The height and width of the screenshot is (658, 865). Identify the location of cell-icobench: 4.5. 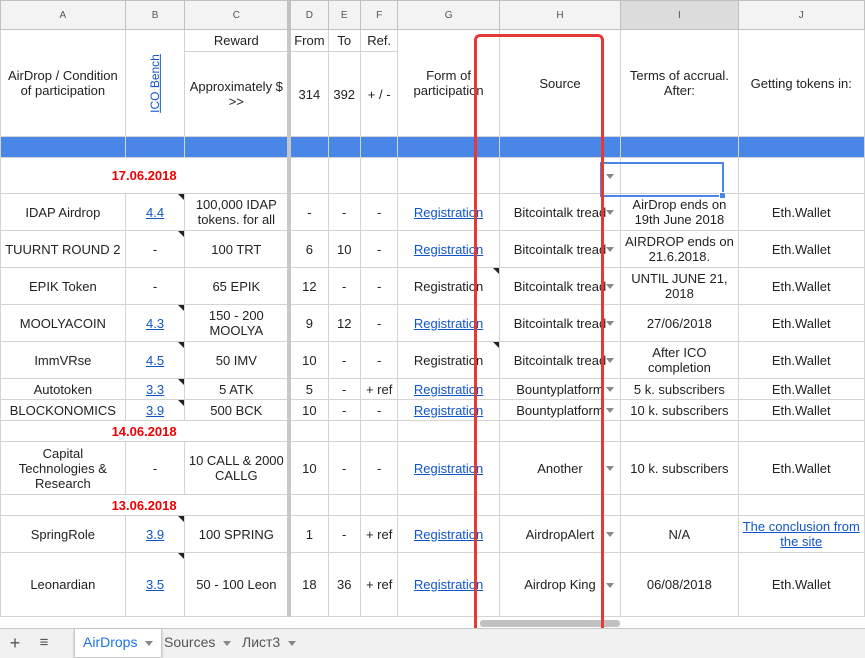
(155, 360).